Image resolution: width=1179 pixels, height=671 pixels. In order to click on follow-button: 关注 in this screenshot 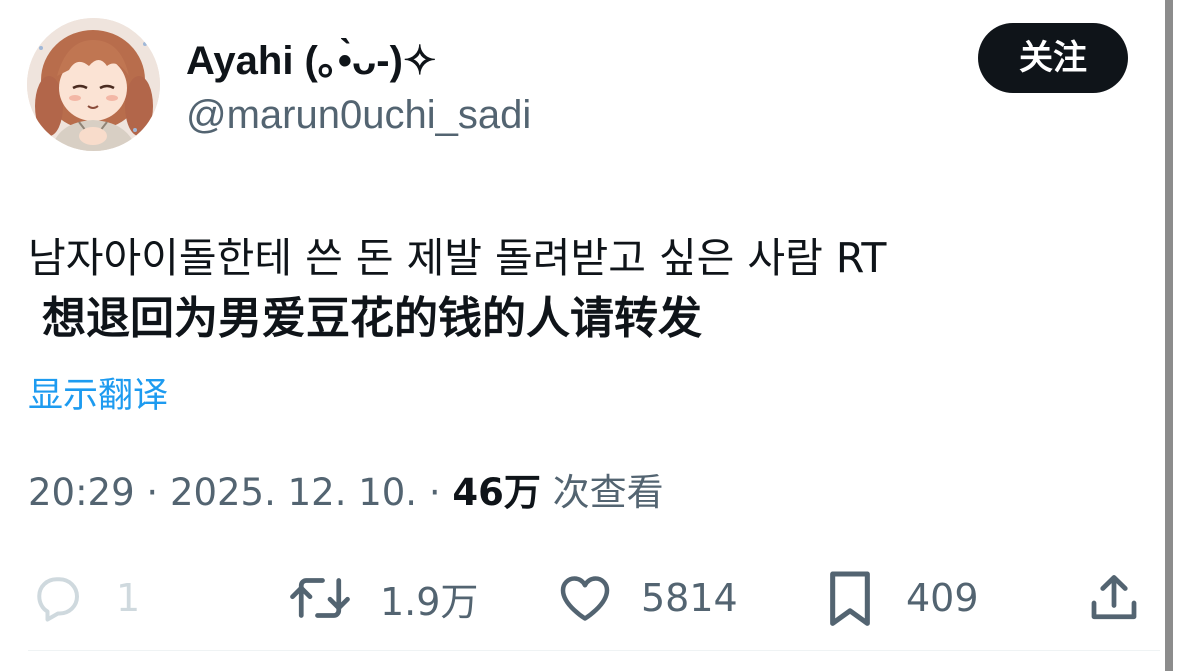, I will do `click(1053, 58)`.